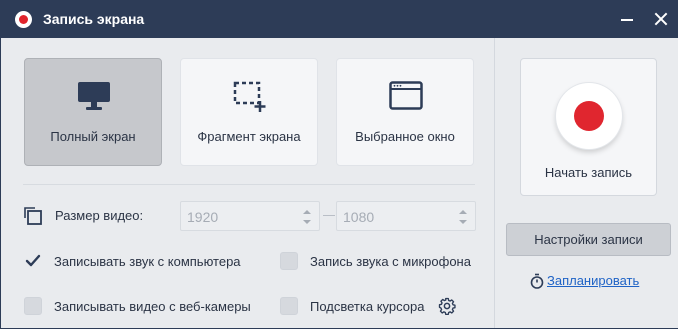  Describe the element at coordinates (33, 216) in the screenshot. I see `resize-icon` at that location.